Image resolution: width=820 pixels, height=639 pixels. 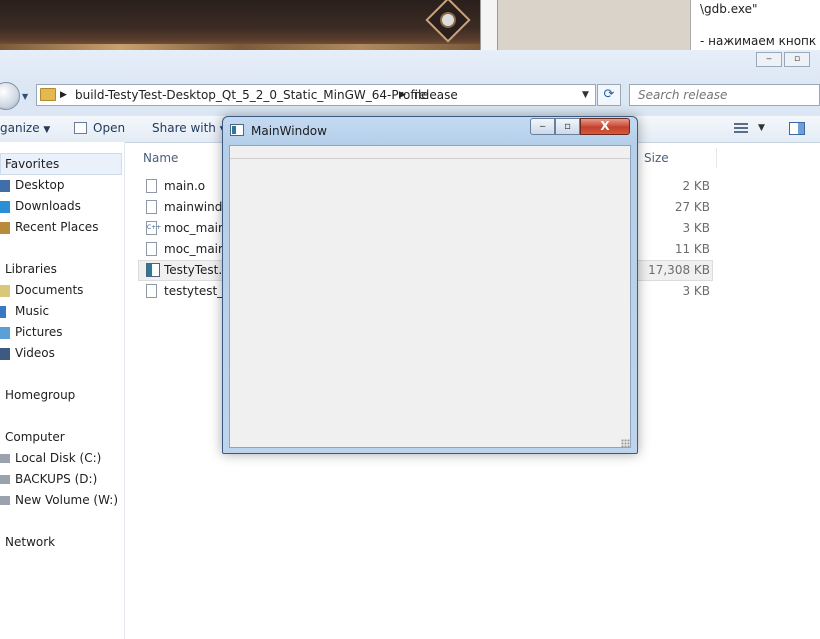 What do you see at coordinates (430, 152) in the screenshot?
I see `menu-bar` at bounding box center [430, 152].